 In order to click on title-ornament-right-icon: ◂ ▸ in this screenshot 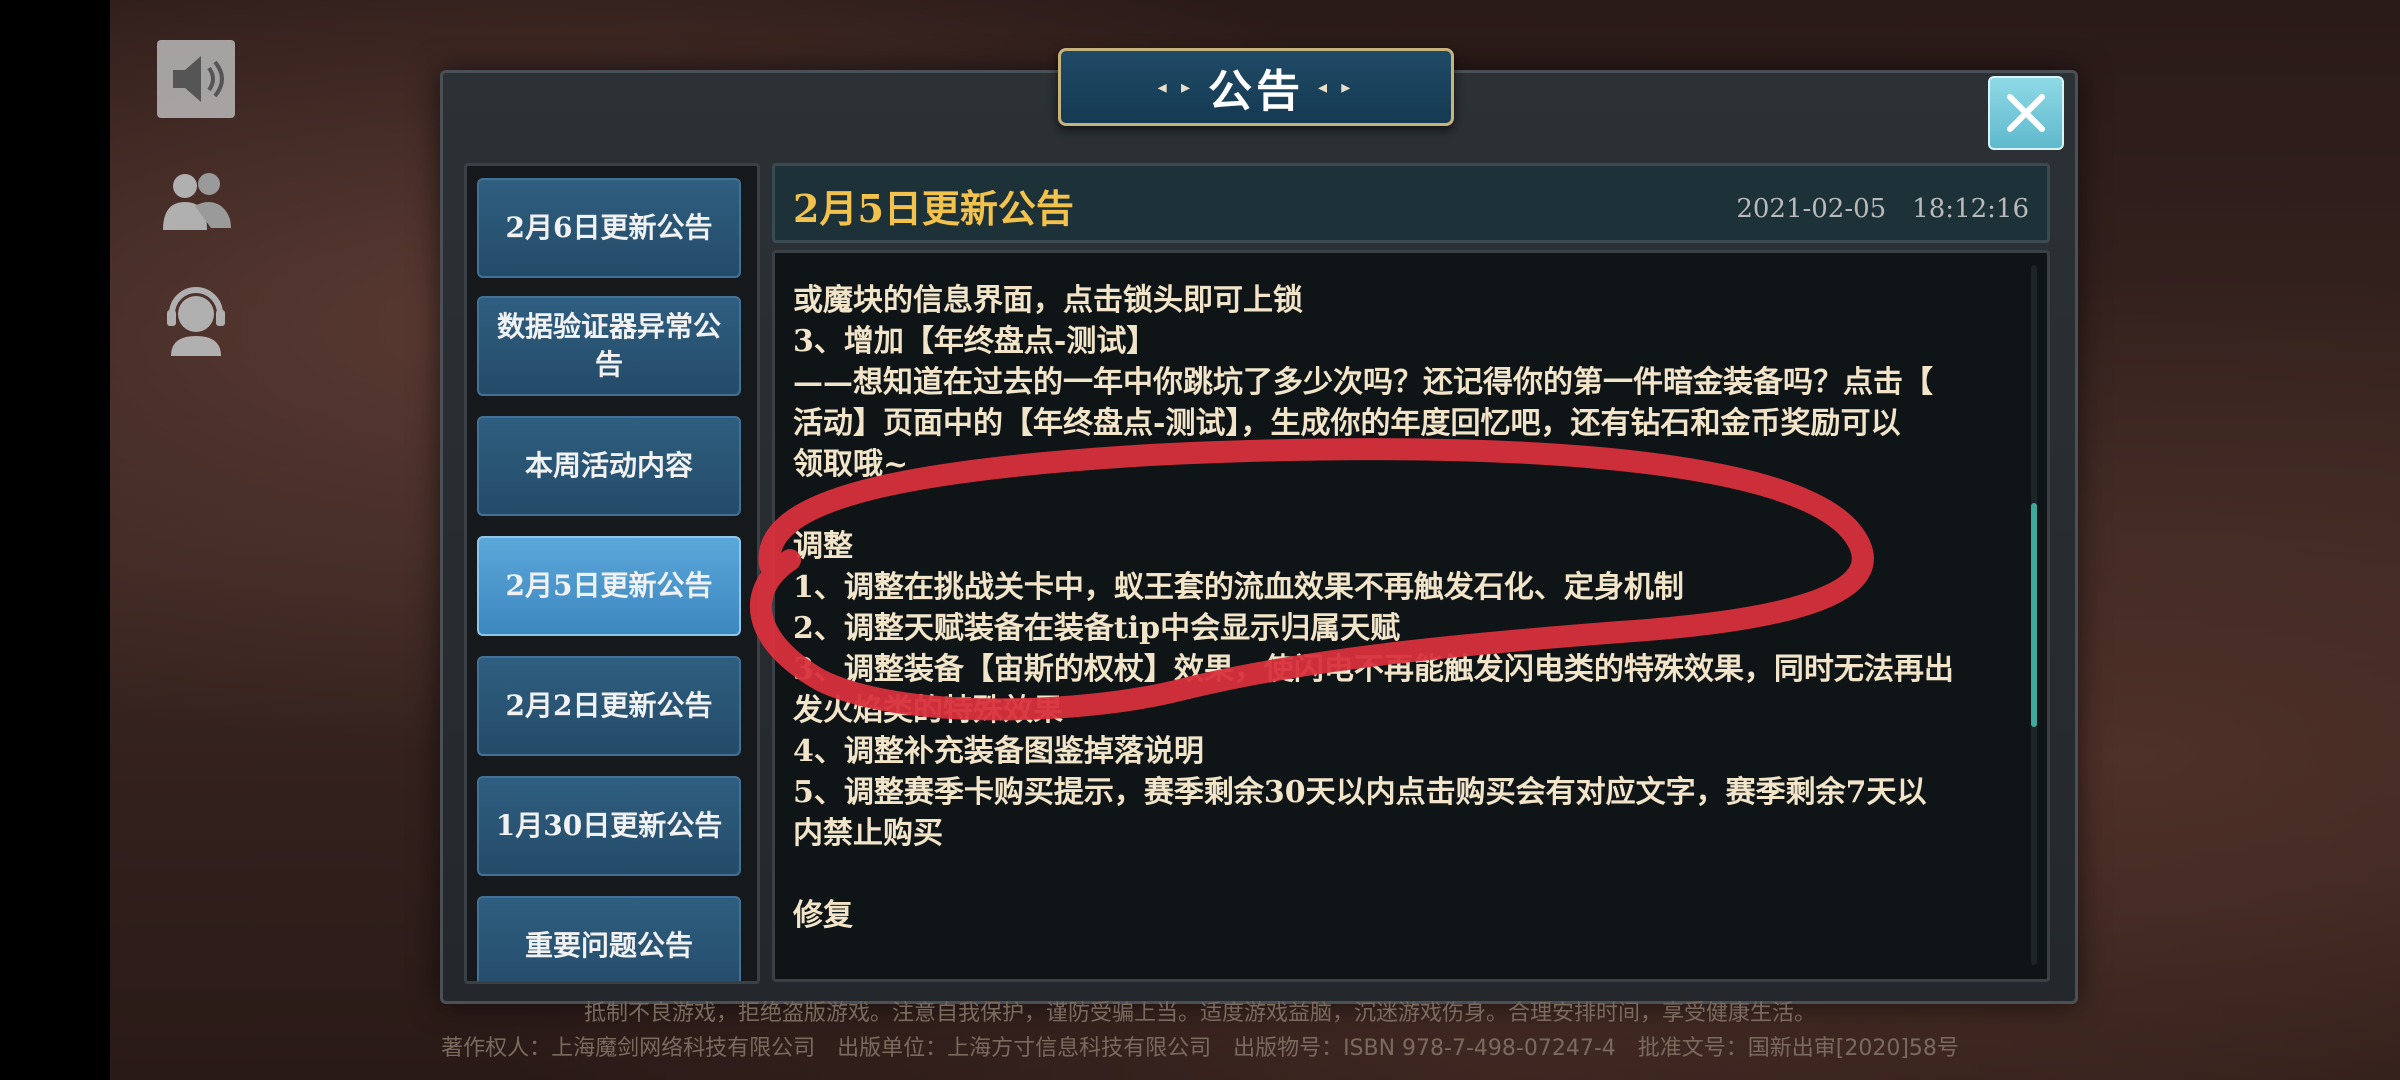, I will do `click(1336, 87)`.